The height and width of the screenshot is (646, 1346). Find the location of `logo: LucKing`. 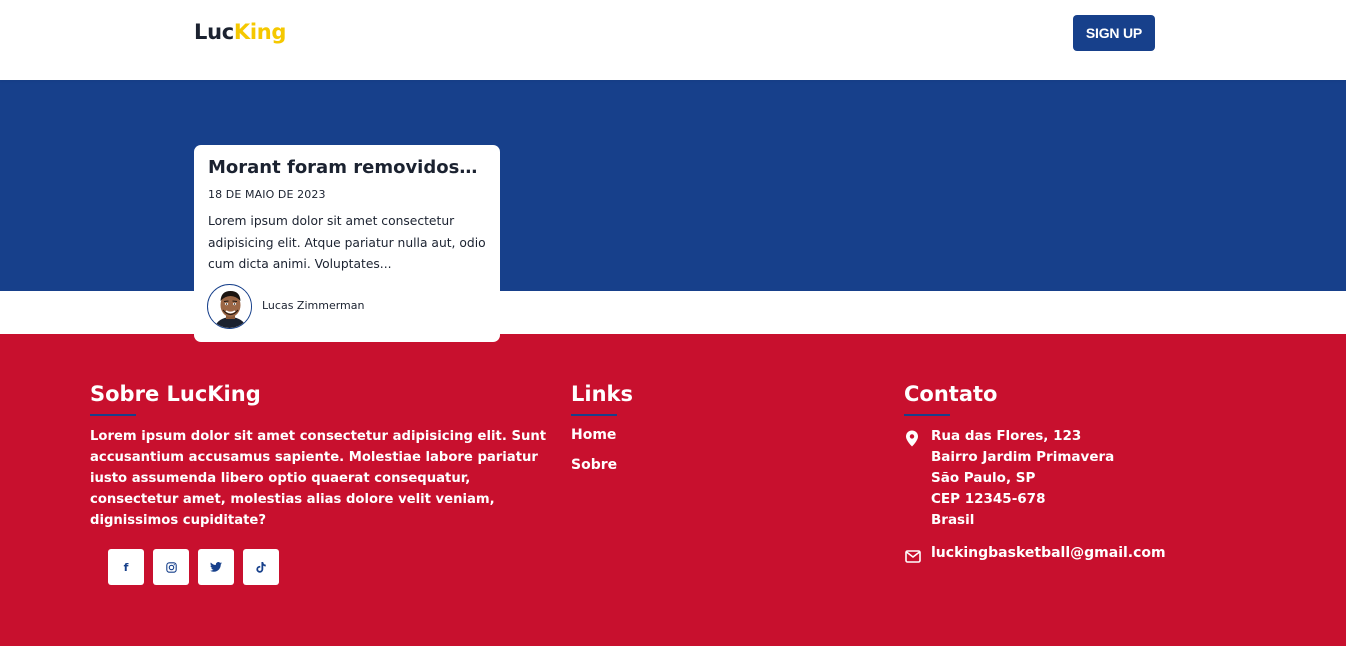

logo: LucKing is located at coordinates (240, 32).